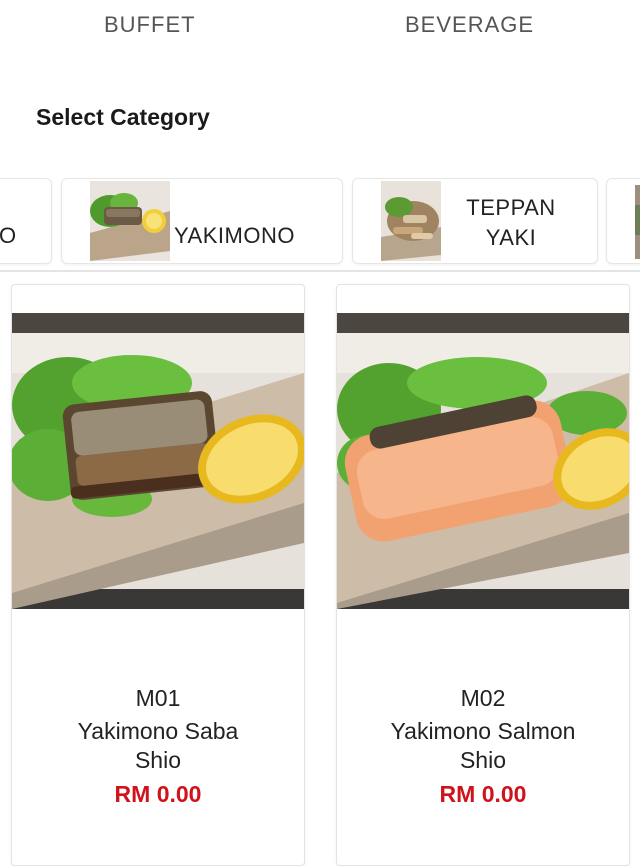 The image size is (640, 866). What do you see at coordinates (511, 237) in the screenshot?
I see `category-label-line2: YAKI` at bounding box center [511, 237].